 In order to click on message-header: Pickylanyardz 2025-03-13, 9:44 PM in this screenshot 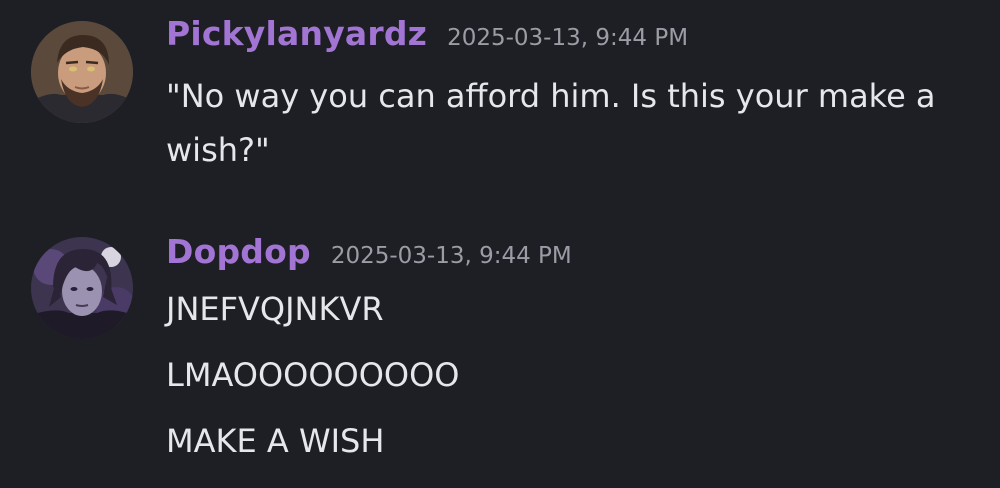, I will do `click(427, 33)`.